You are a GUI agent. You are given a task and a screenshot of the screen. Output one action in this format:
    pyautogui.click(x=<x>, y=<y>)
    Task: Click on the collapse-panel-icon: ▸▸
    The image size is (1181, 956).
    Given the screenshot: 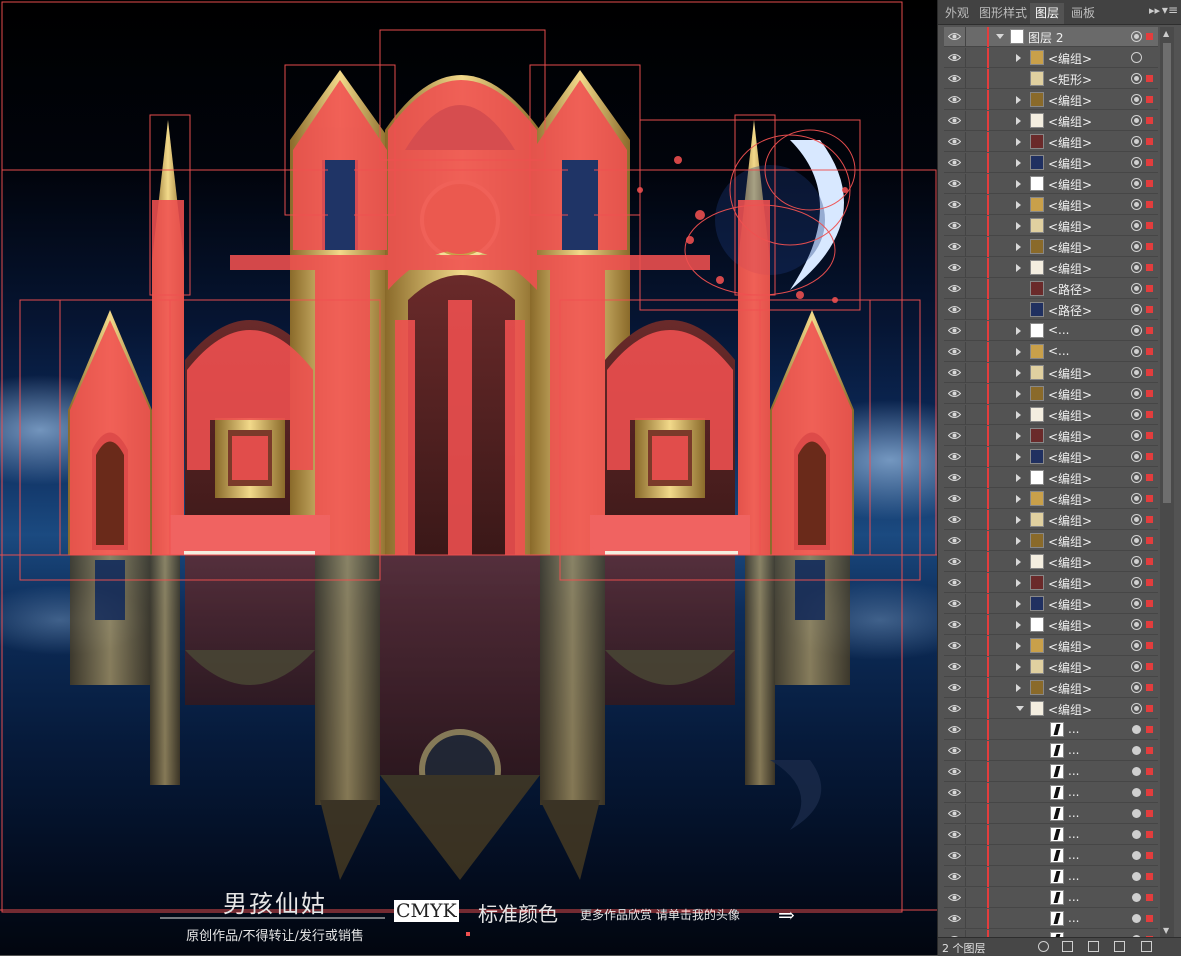 What is the action you would take?
    pyautogui.click(x=1154, y=10)
    